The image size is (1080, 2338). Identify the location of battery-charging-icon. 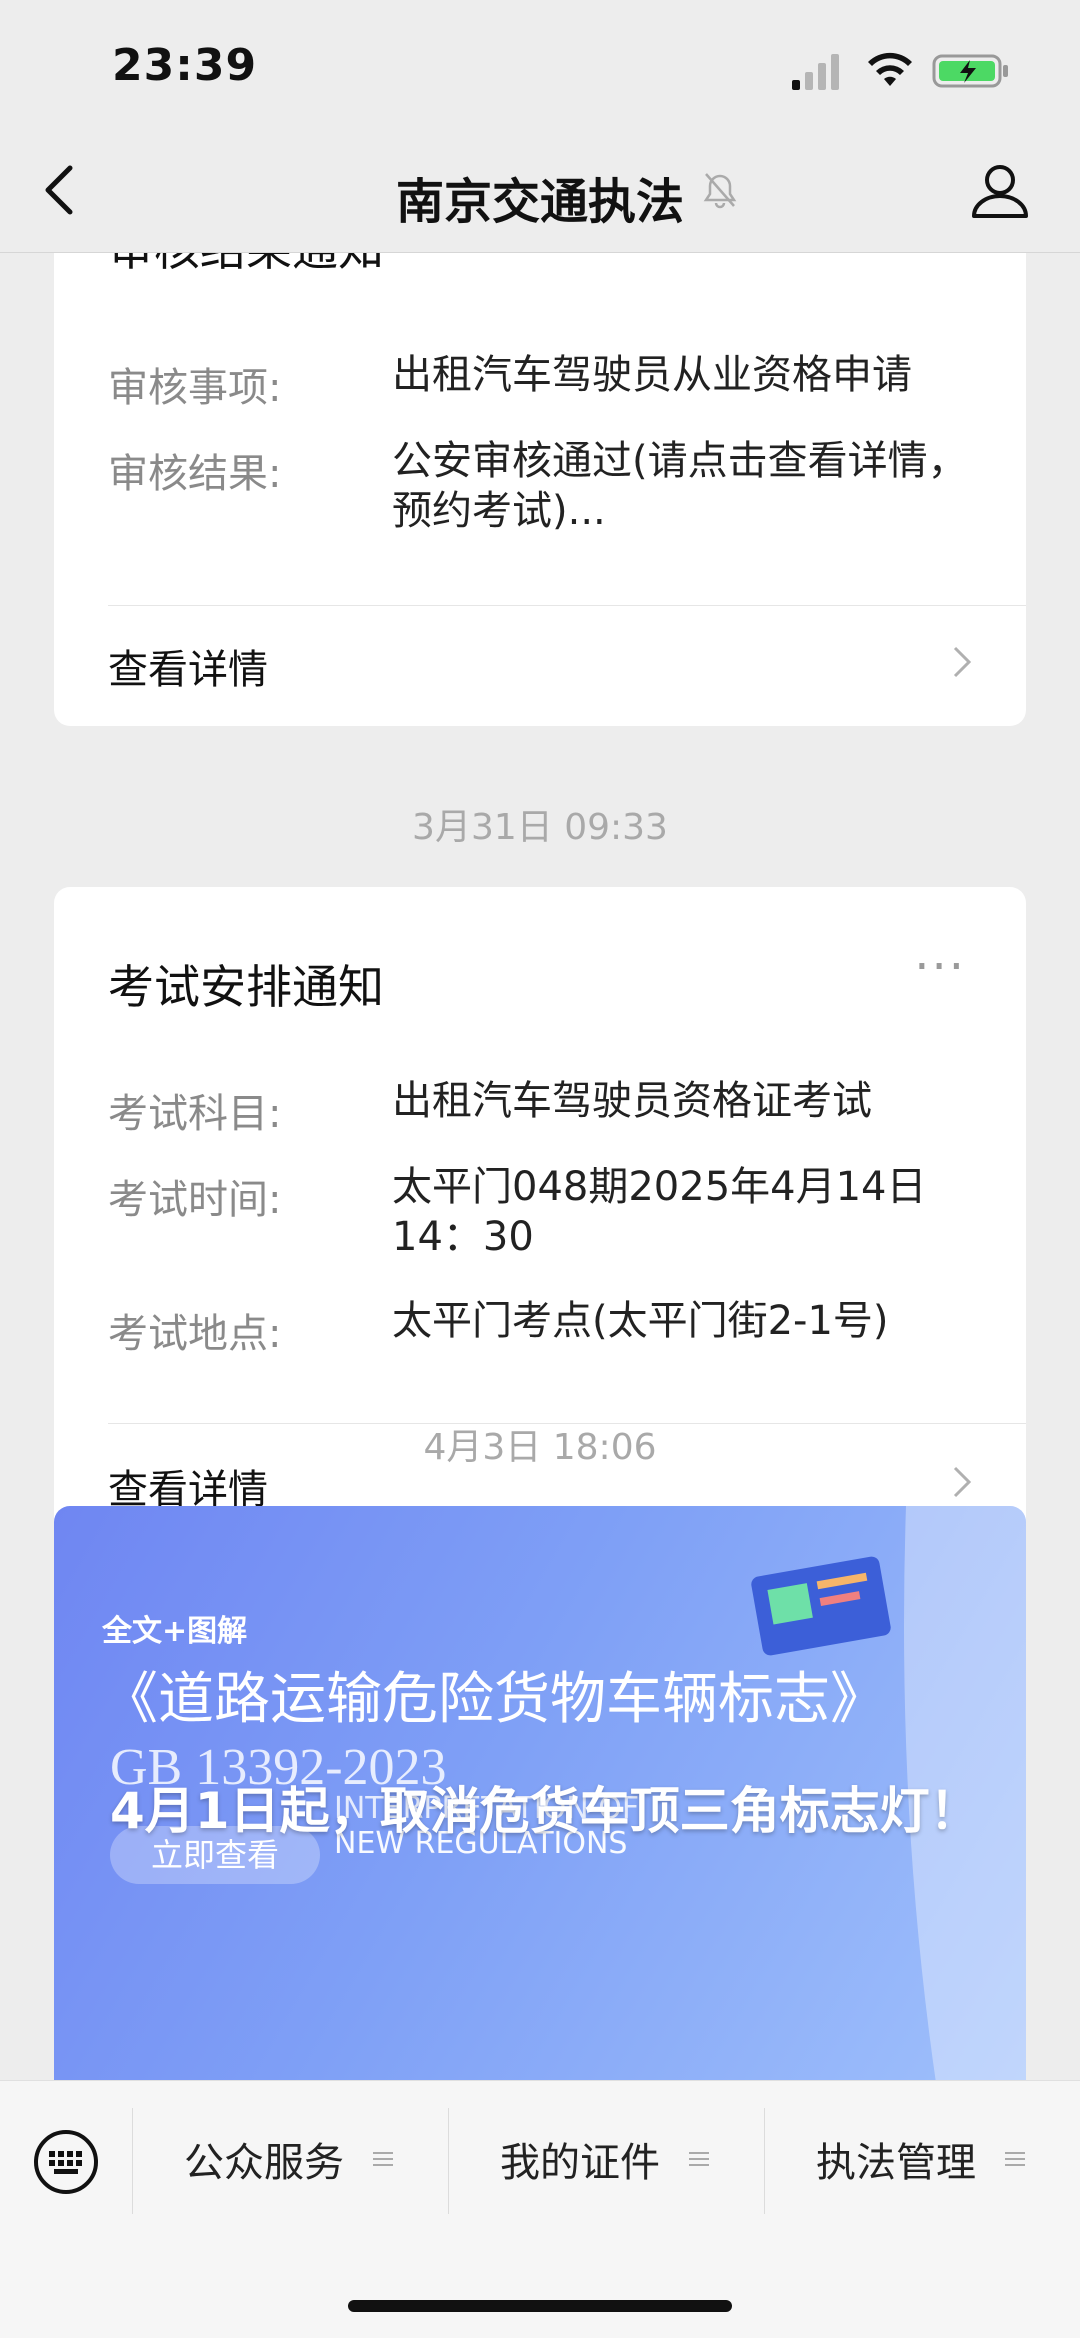
(970, 71).